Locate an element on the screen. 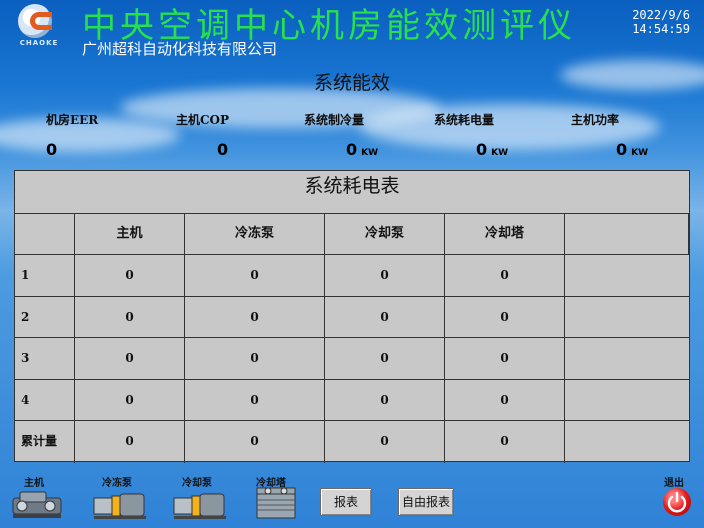 The image size is (704, 528). custom-report-button: 自由报表 is located at coordinates (426, 502).